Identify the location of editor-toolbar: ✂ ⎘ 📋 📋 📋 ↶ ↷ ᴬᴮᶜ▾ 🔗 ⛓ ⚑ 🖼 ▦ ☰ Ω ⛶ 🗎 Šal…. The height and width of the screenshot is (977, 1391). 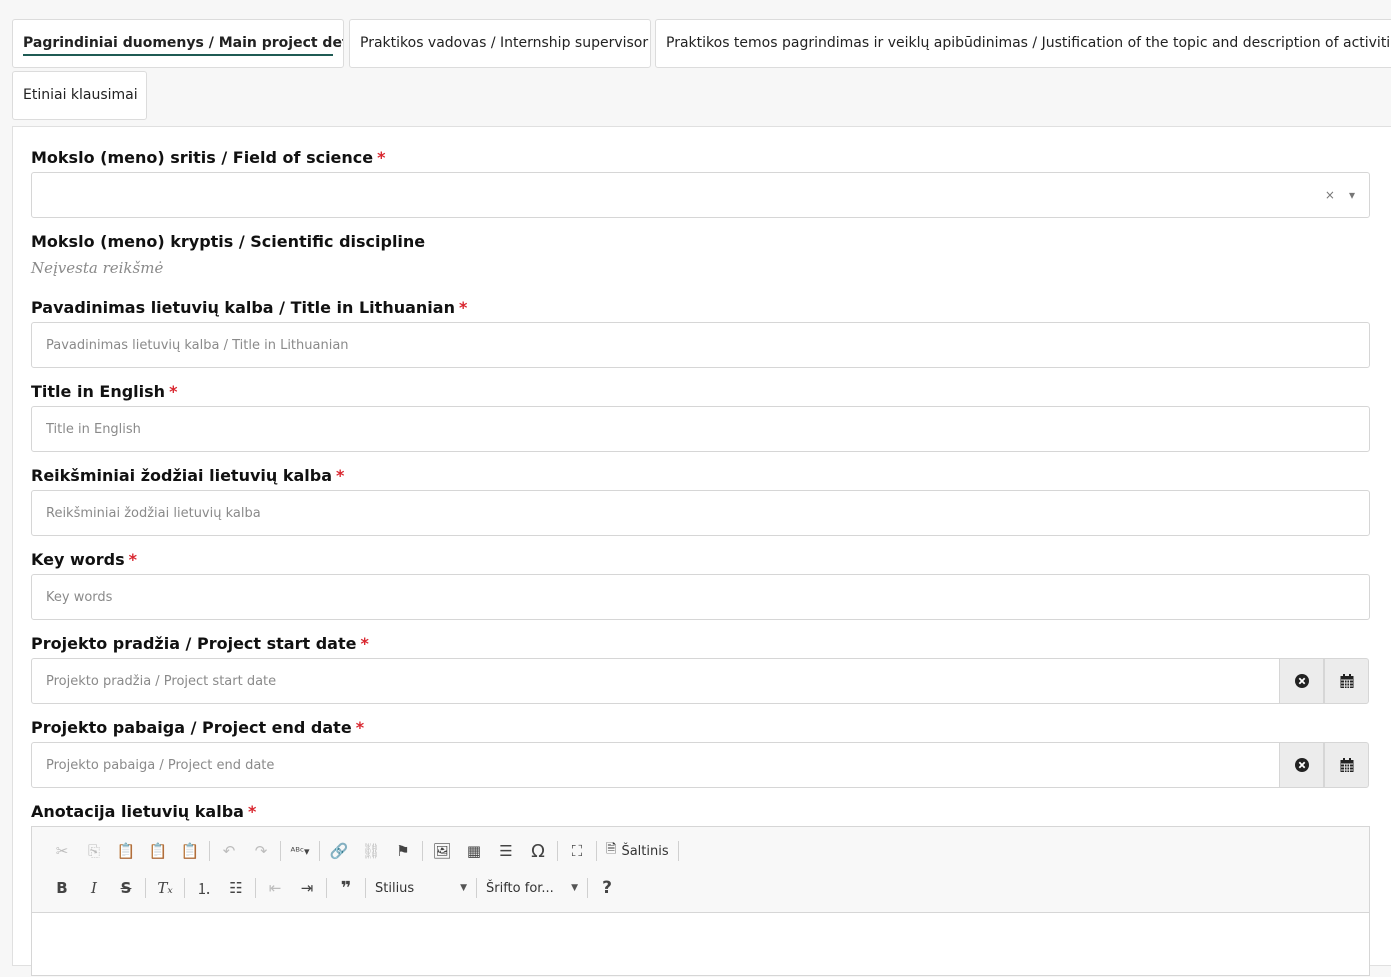
(700, 870).